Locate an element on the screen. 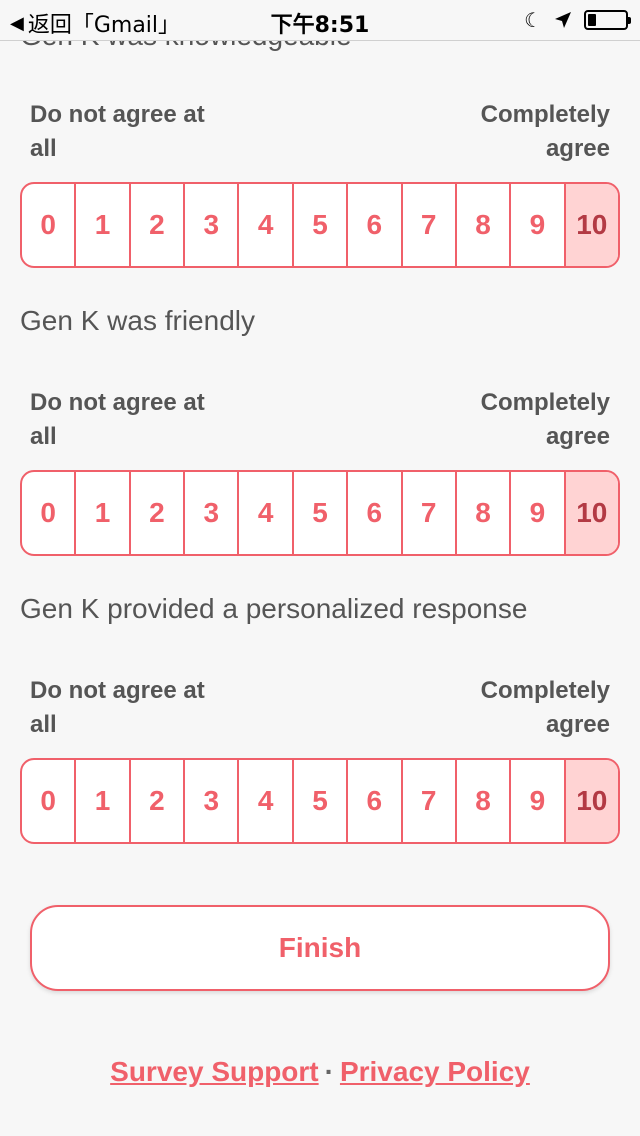 The image size is (640, 1136). location-arrow-icon is located at coordinates (563, 20).